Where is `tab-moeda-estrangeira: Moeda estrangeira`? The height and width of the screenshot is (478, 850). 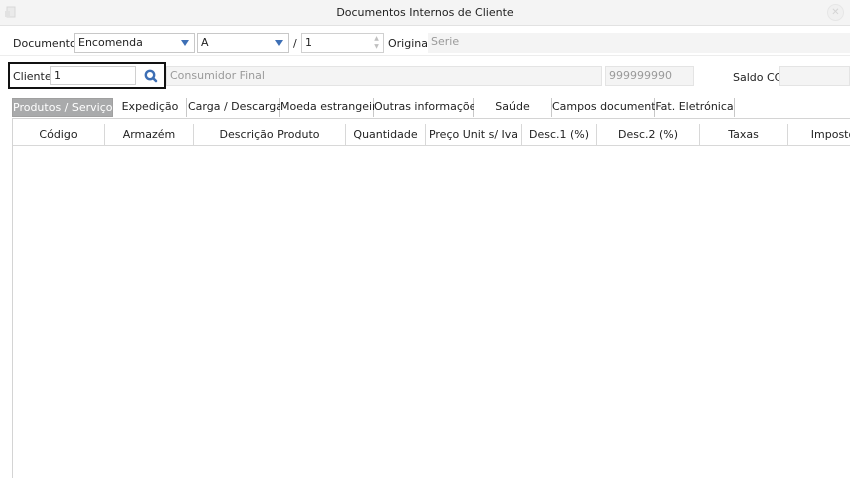
tab-moeda-estrangeira: Moeda estrangeira is located at coordinates (331, 107).